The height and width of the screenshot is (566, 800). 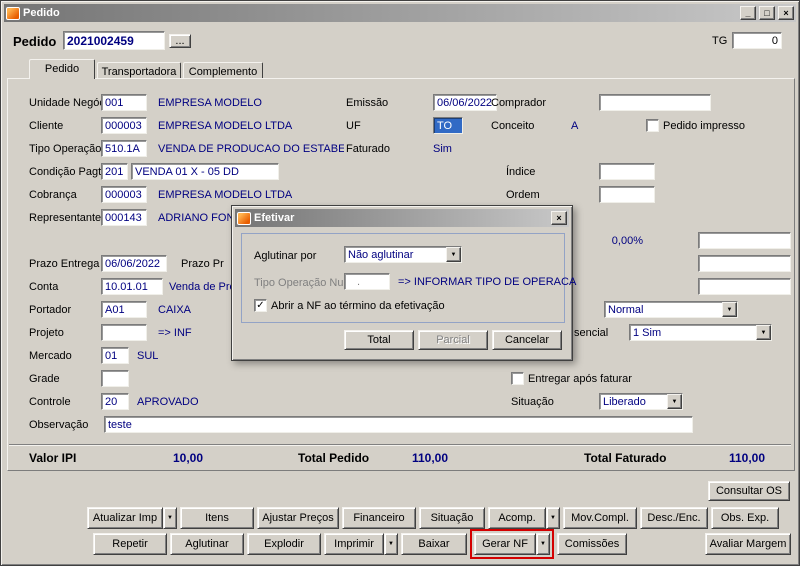 I want to click on gerar-nf-dropdown-arrow-icon: ▼, so click(x=543, y=544).